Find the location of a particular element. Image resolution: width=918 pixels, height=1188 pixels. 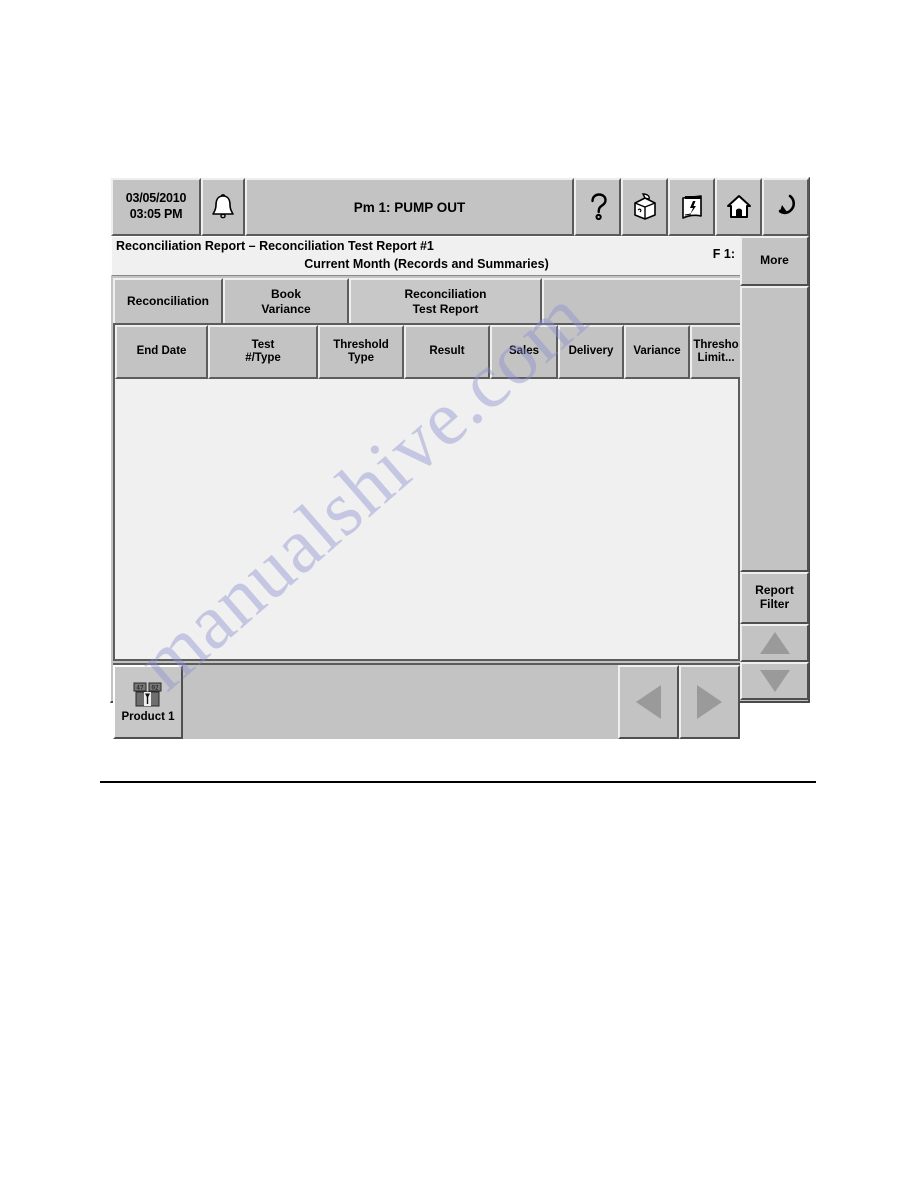

triangle-up-icon is located at coordinates (774, 643).